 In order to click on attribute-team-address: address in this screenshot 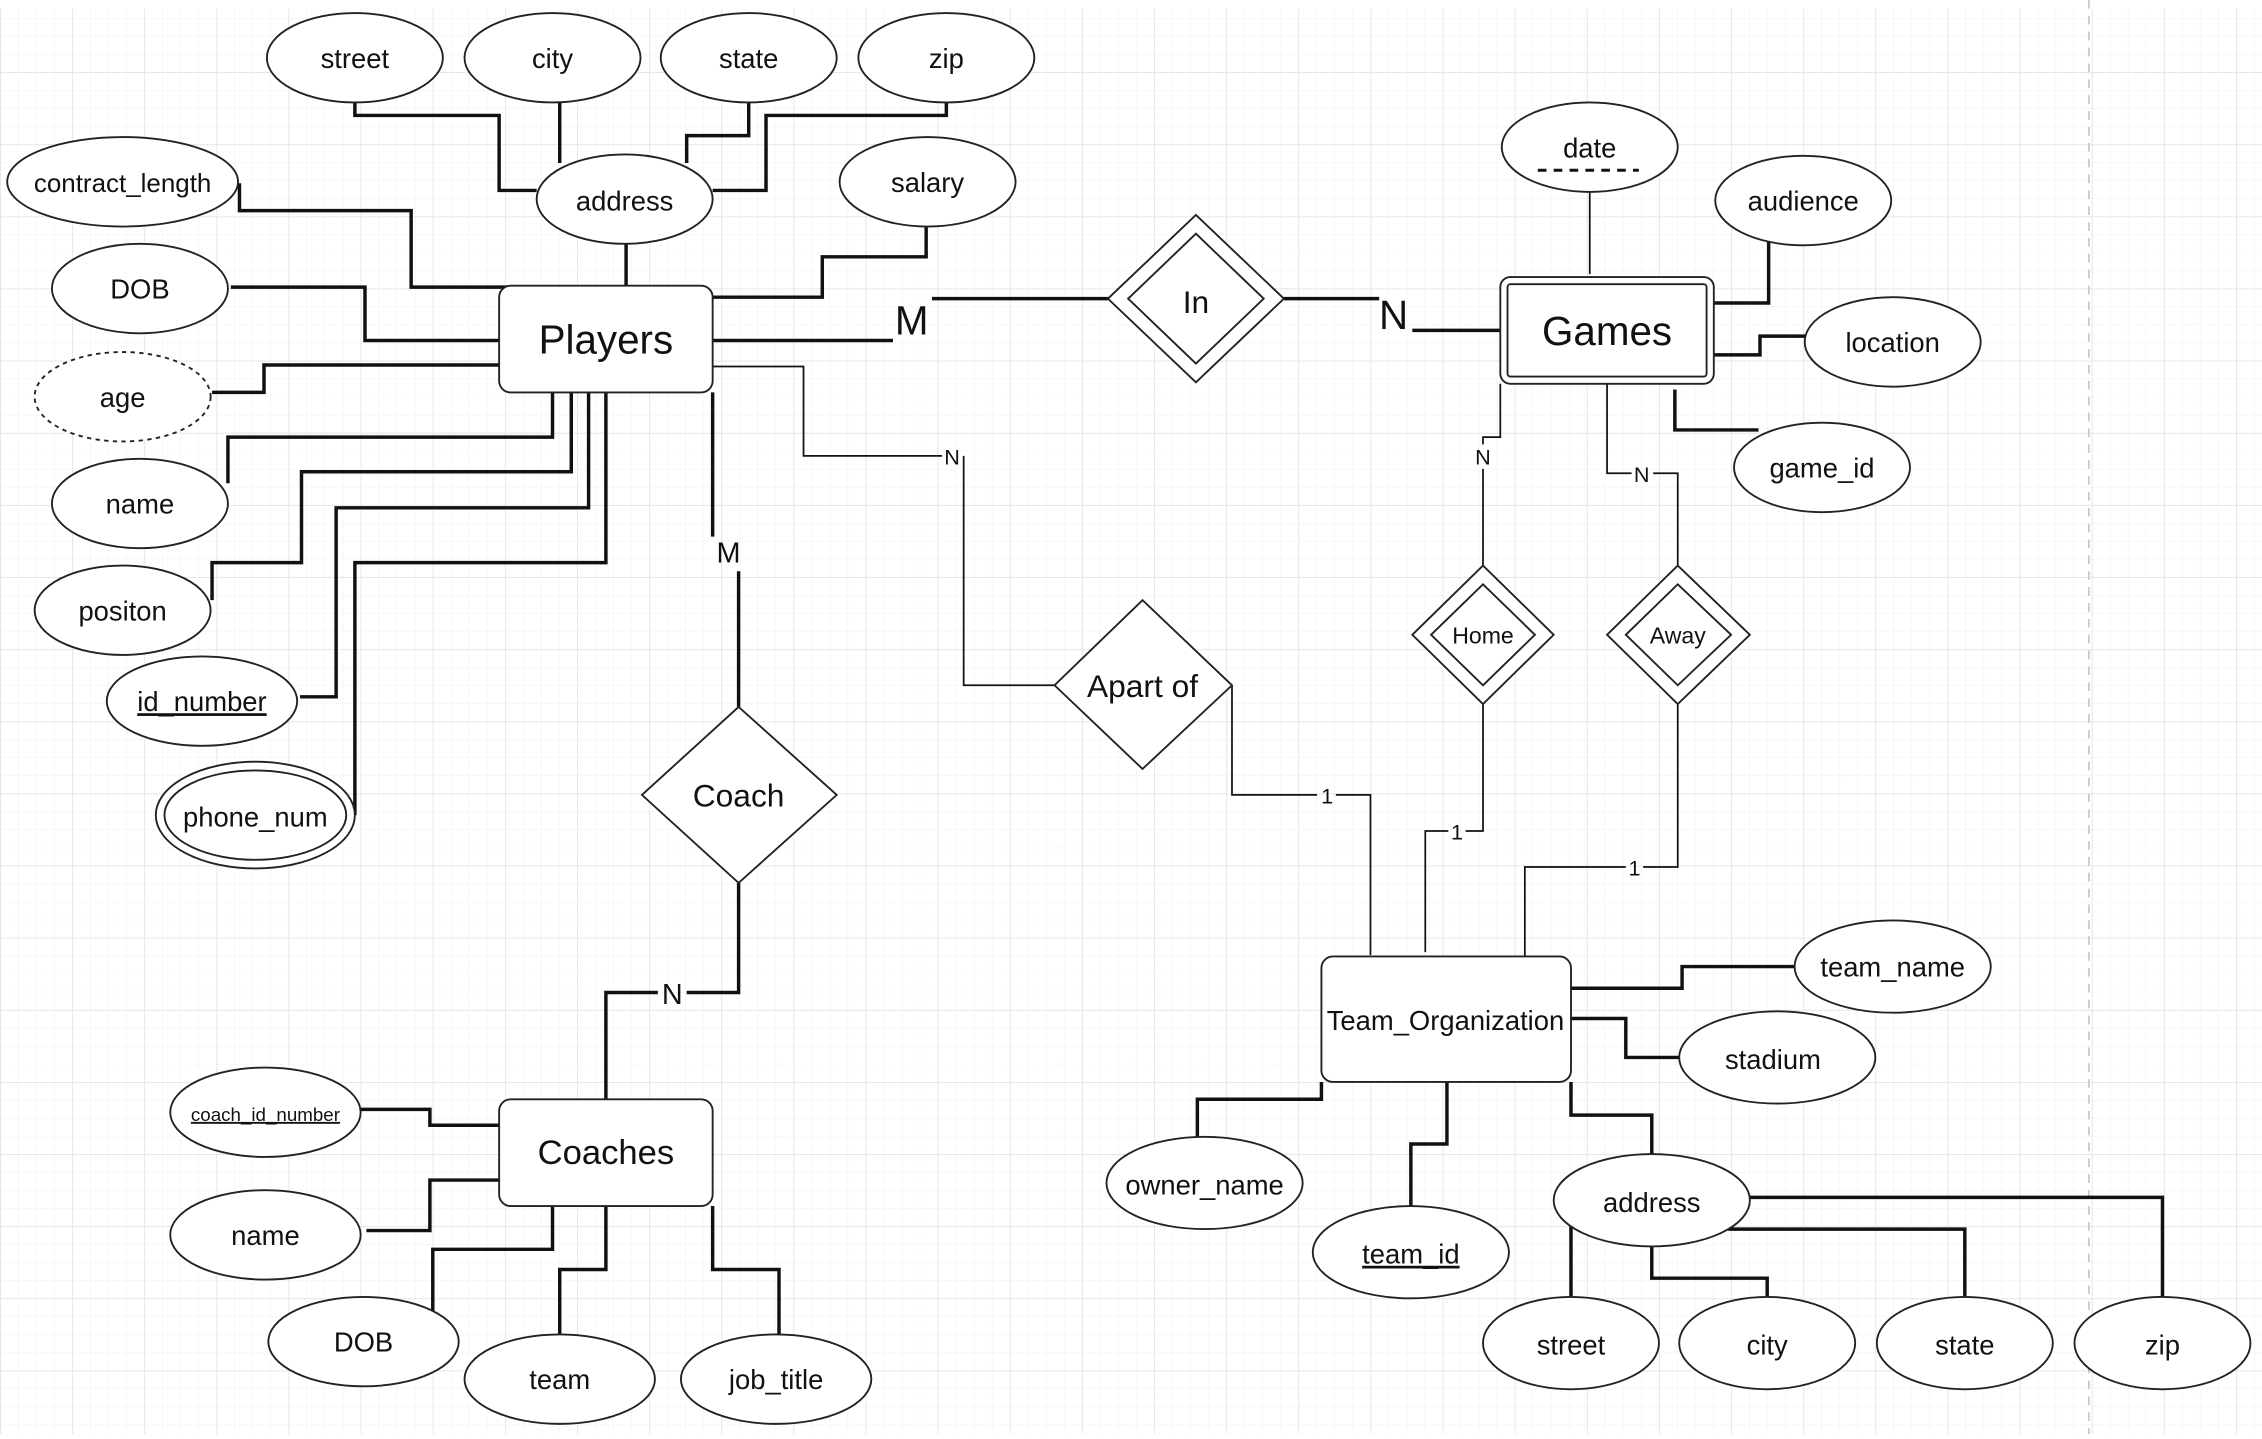, I will do `click(1651, 1200)`.